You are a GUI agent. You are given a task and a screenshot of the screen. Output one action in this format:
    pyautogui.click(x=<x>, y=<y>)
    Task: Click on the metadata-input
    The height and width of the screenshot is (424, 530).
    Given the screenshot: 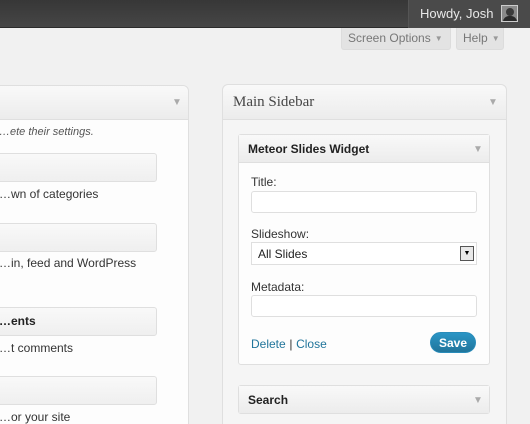 What is the action you would take?
    pyautogui.click(x=364, y=306)
    